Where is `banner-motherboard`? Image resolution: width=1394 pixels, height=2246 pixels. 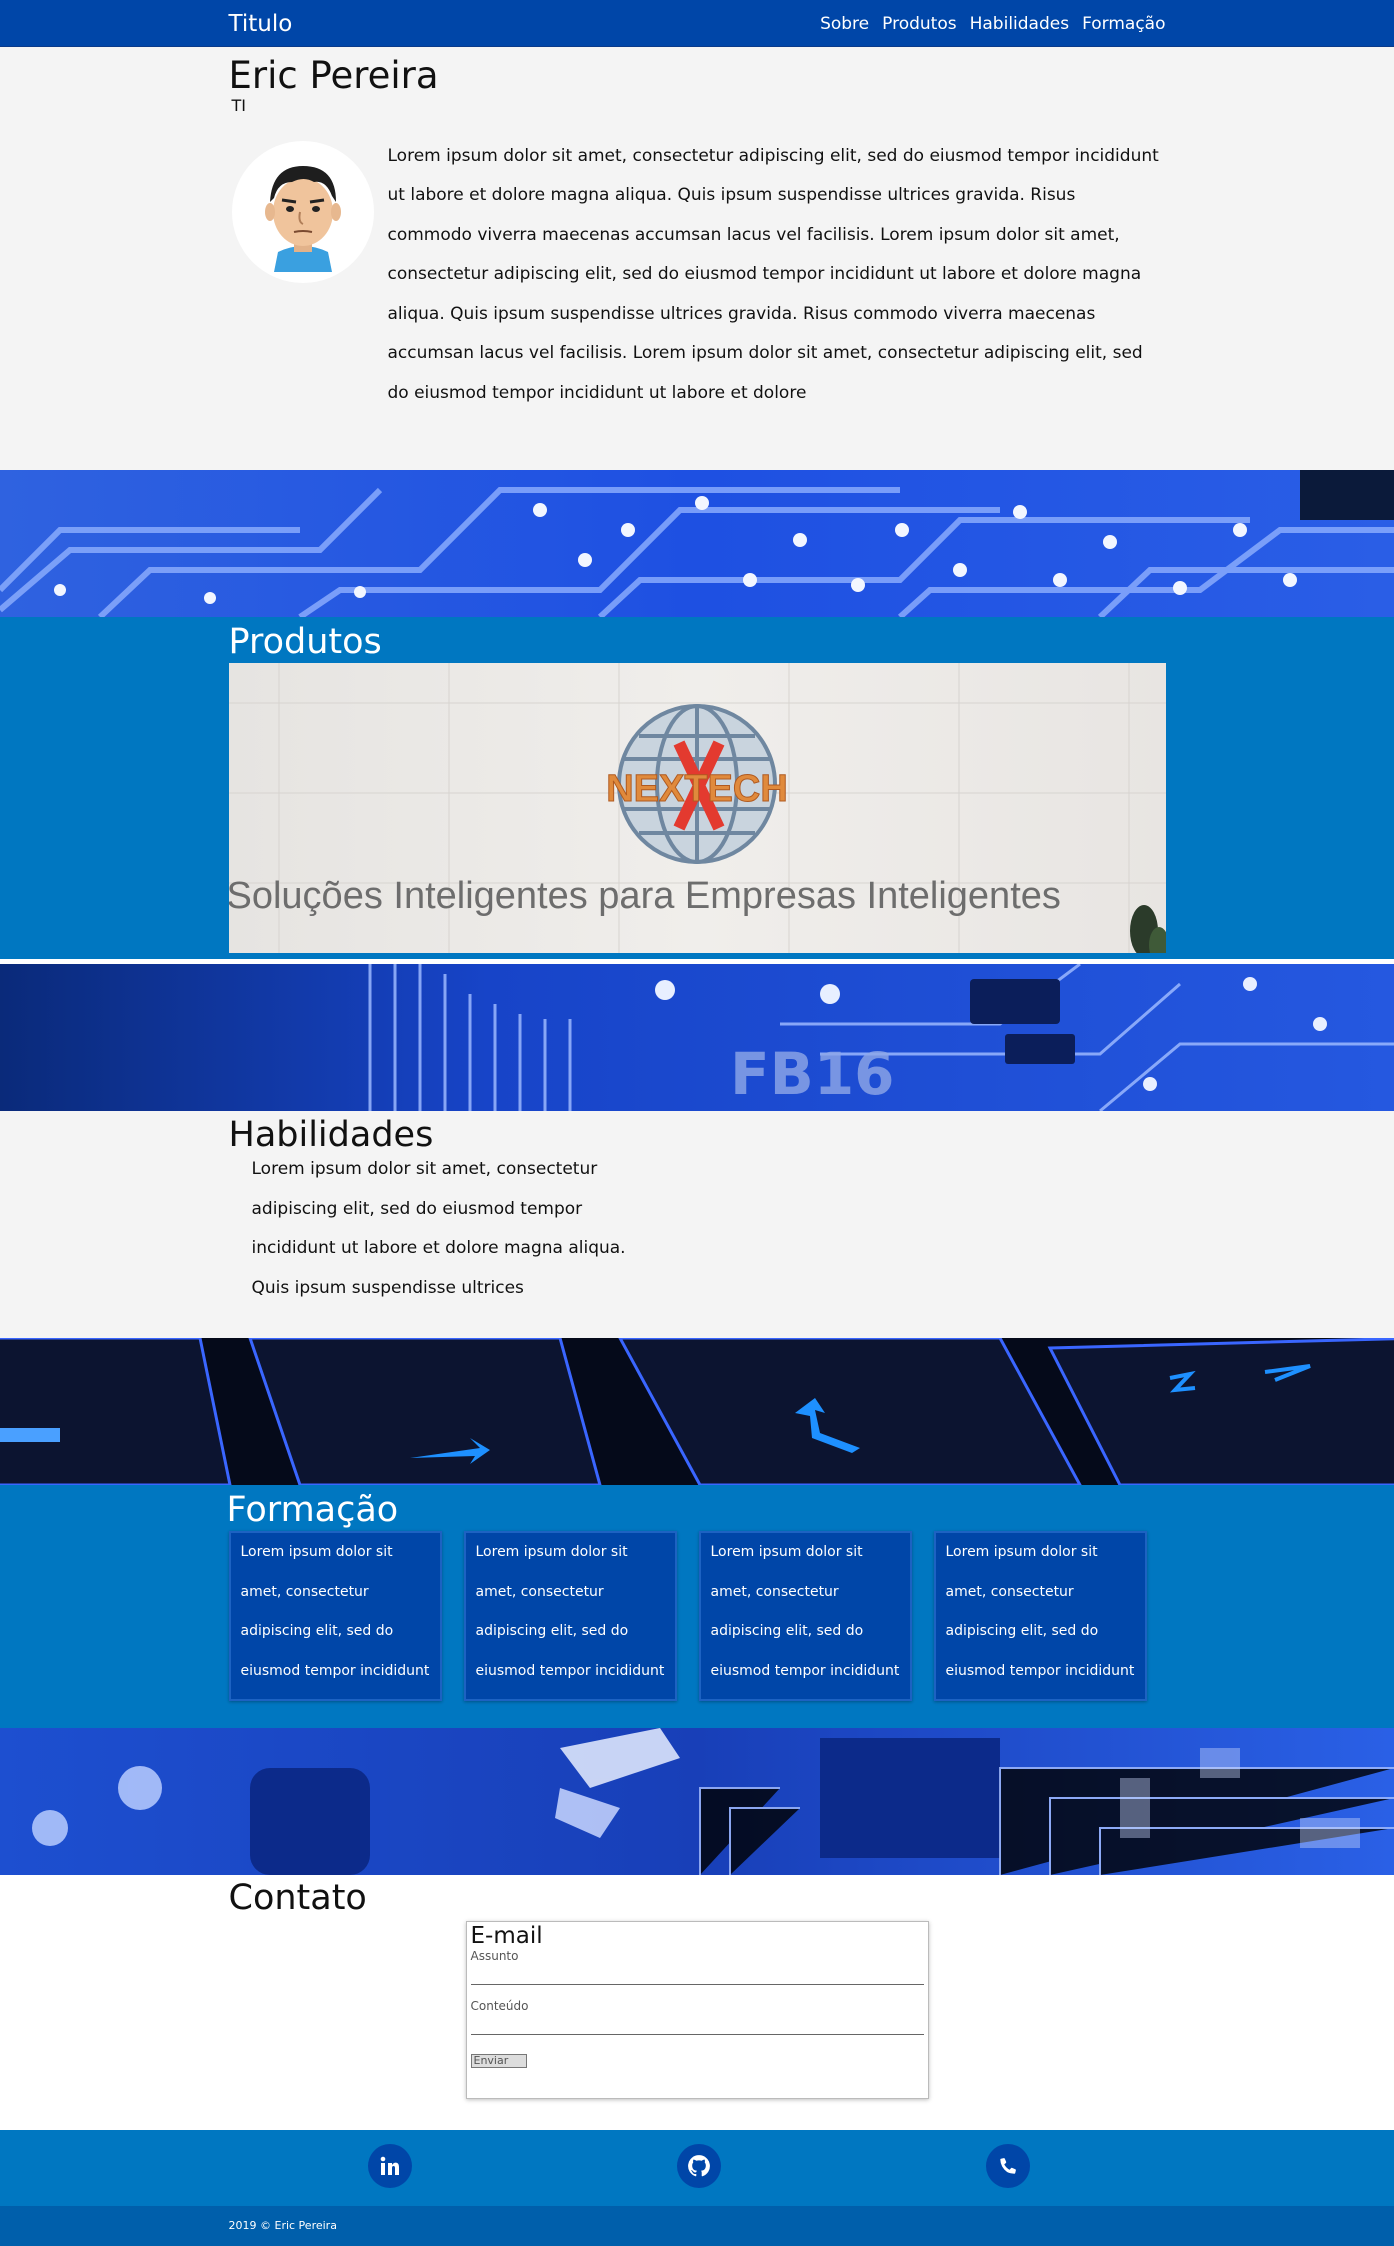 banner-motherboard is located at coordinates (697, 1801).